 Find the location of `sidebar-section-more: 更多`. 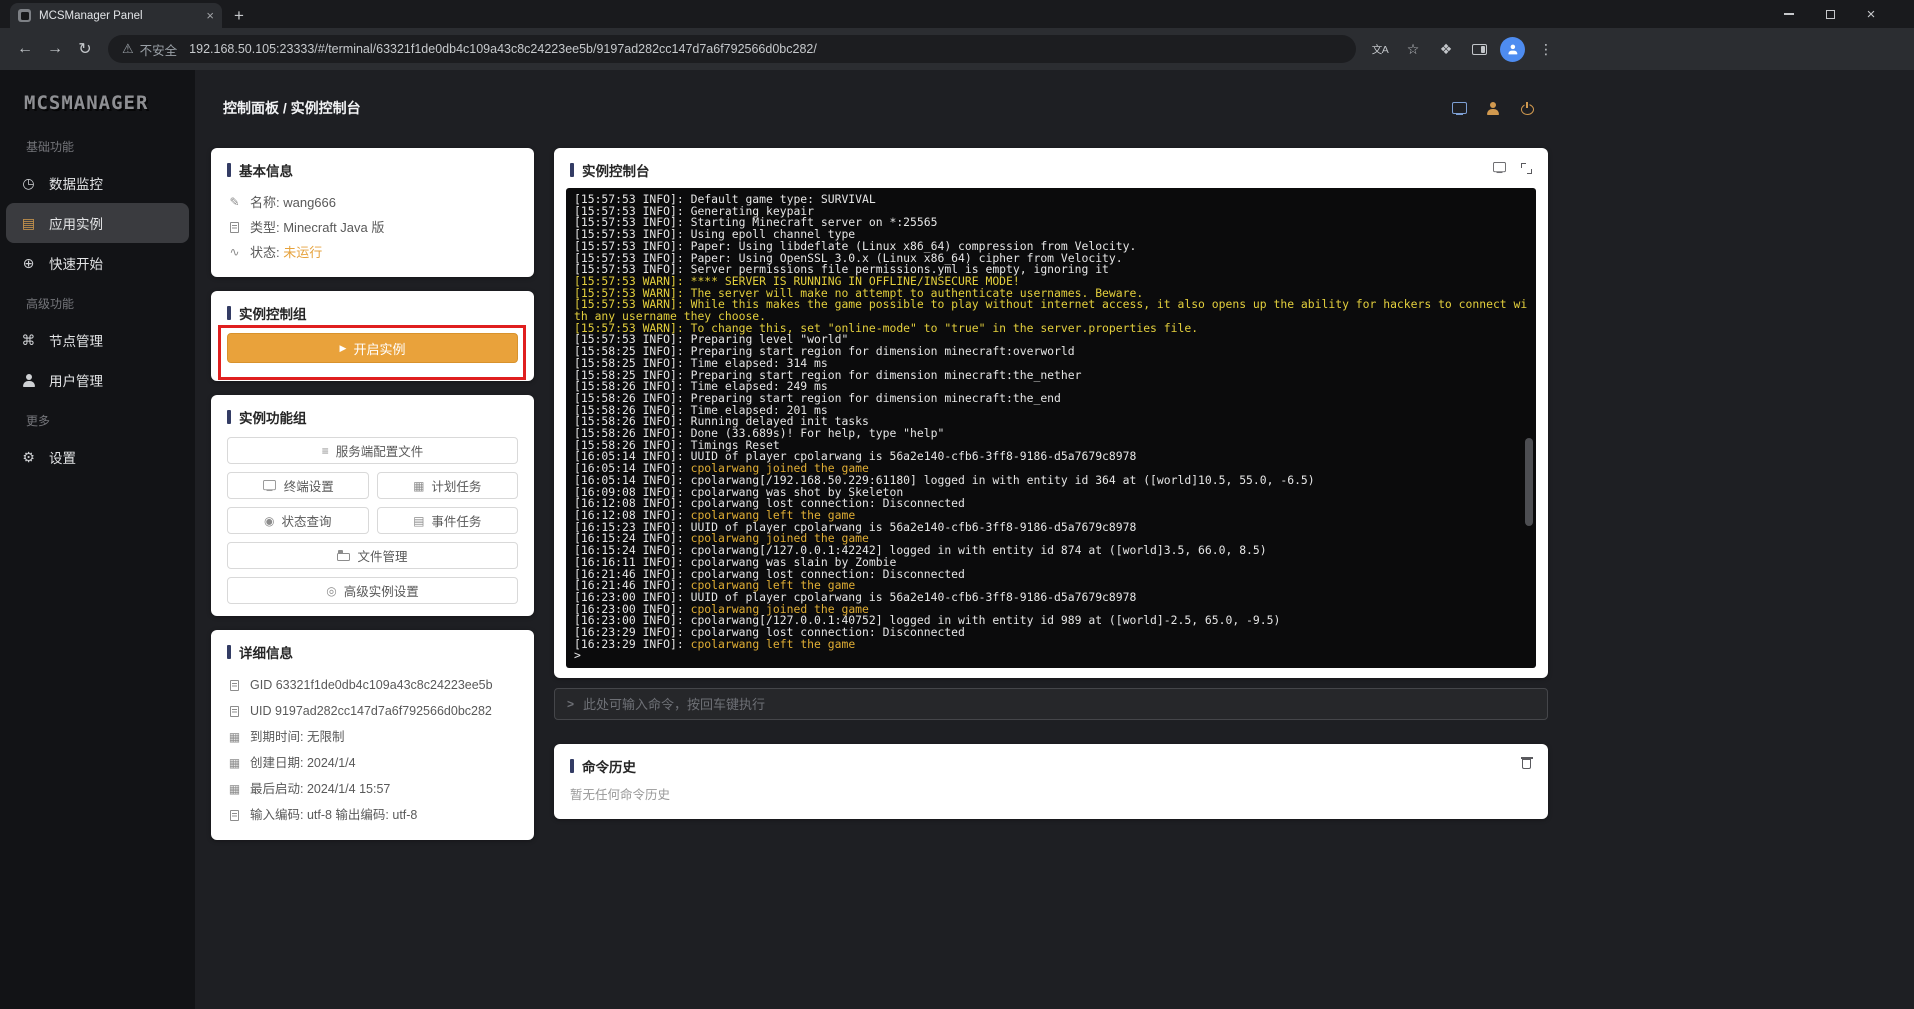

sidebar-section-more: 更多 is located at coordinates (38, 421).